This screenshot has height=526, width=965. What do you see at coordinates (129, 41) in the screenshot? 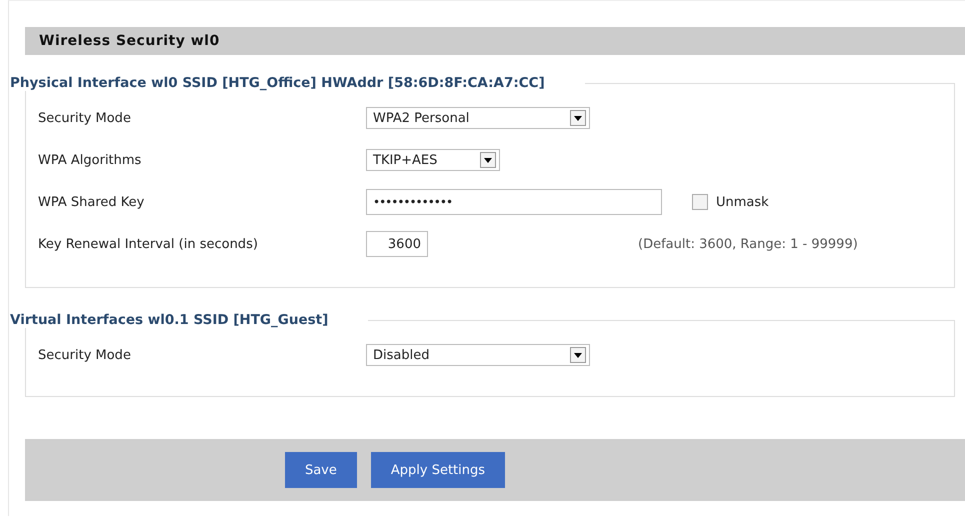
I see `section-title: Wireless Security wl0` at bounding box center [129, 41].